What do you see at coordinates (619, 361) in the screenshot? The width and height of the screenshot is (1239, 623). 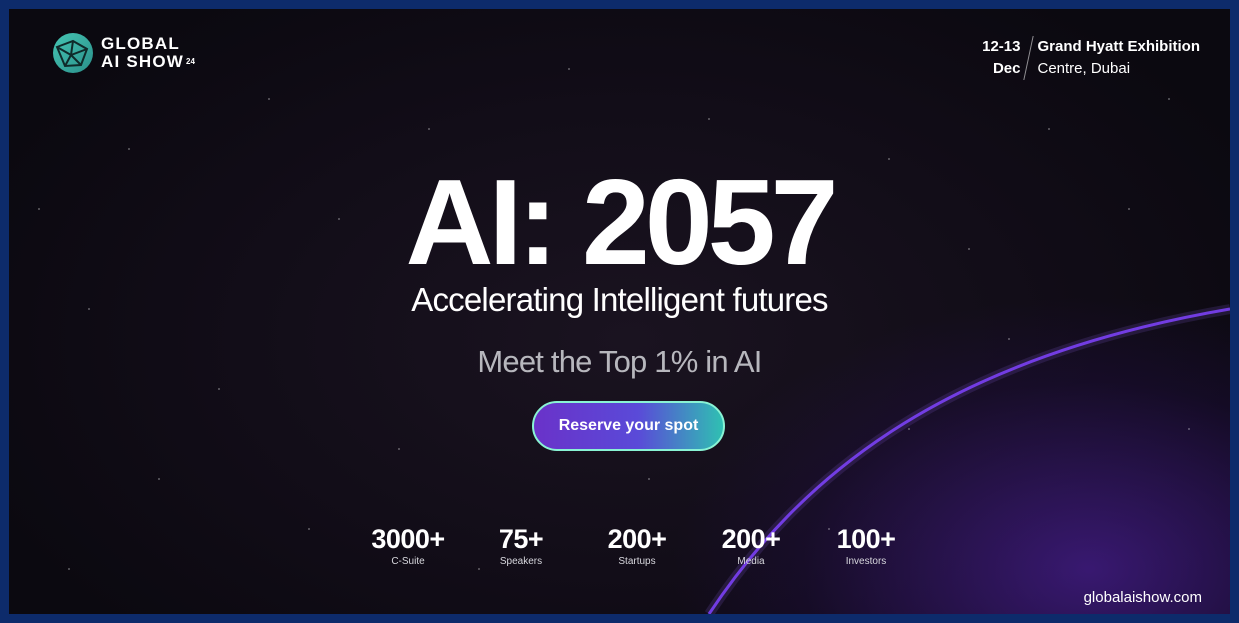 I see `hero-tagline: Meet the Top 1% in AI` at bounding box center [619, 361].